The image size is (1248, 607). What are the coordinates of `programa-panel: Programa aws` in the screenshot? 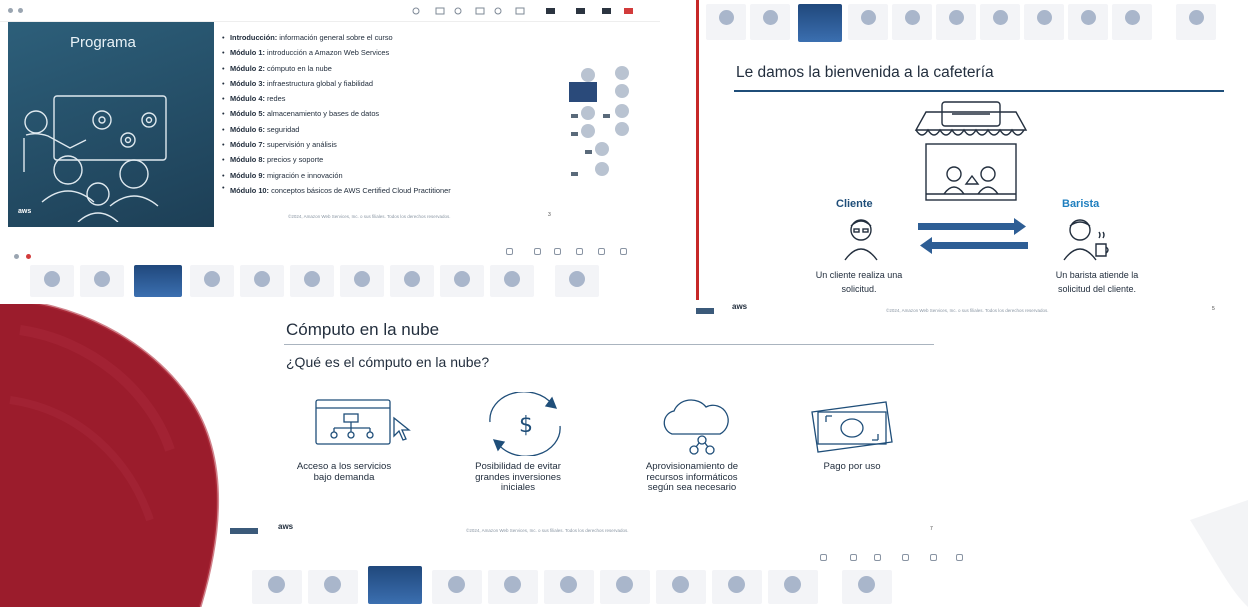 It's located at (111, 124).